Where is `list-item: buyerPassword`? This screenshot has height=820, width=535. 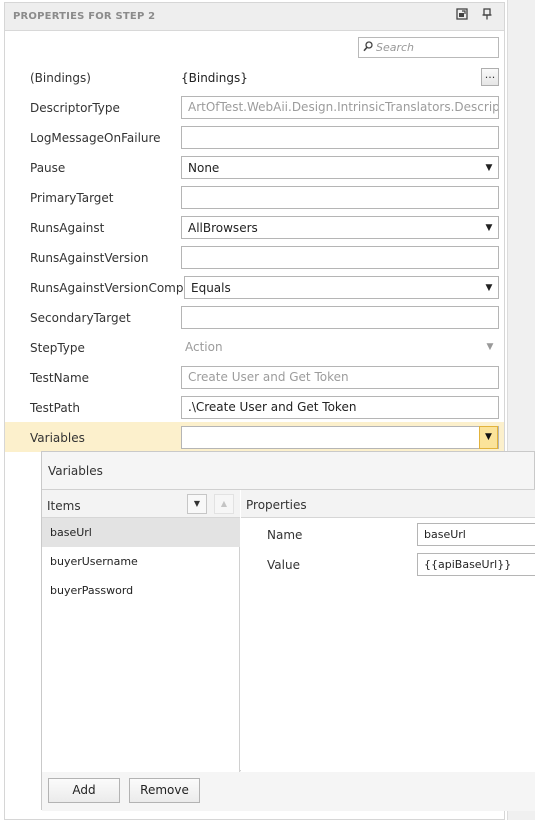 list-item: buyerPassword is located at coordinates (141, 590).